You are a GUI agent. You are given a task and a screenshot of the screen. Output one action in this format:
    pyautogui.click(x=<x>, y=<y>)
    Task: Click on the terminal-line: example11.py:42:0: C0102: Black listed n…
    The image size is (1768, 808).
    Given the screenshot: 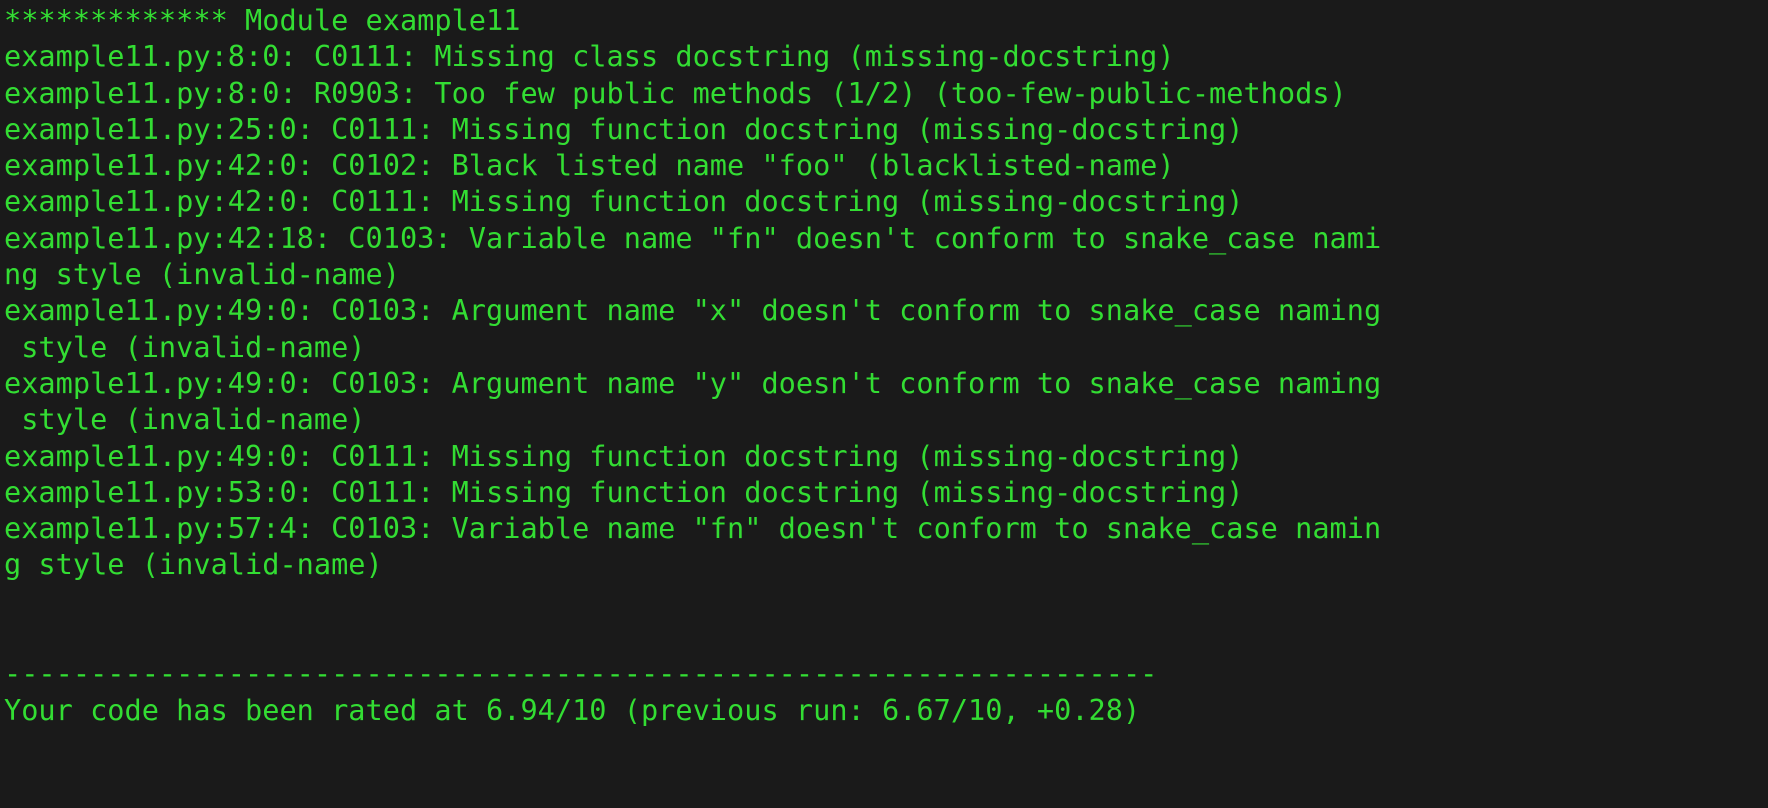 What is the action you would take?
    pyautogui.click(x=589, y=165)
    